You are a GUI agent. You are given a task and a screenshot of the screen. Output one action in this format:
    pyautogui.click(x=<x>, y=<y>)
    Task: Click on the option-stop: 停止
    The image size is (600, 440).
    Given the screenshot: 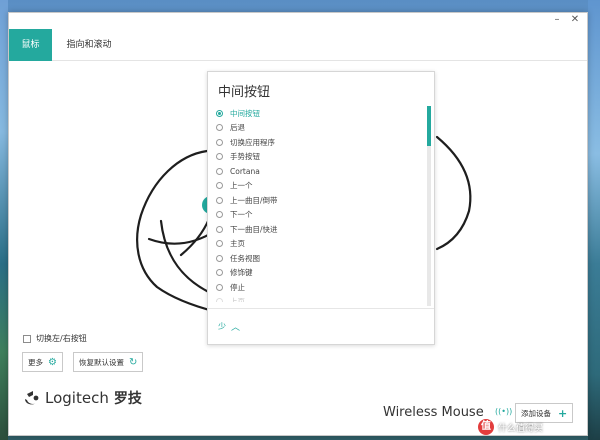 What is the action you would take?
    pyautogui.click(x=316, y=287)
    